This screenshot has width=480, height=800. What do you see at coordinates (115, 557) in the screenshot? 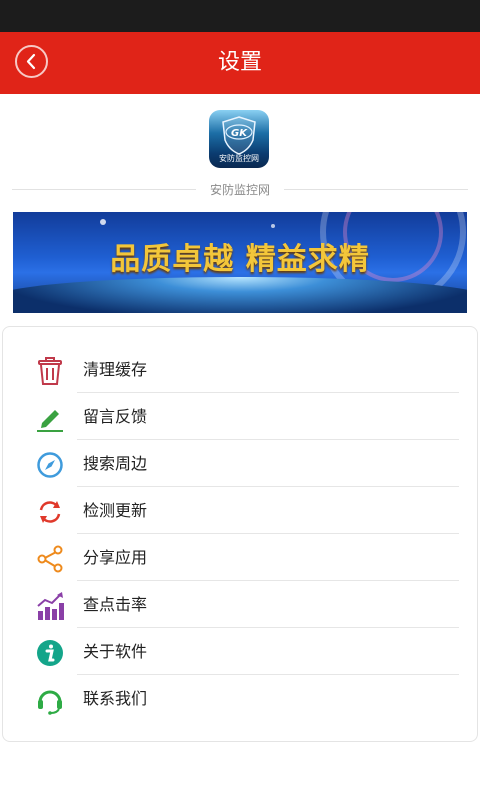
I see `menu-item-label: 分享应用` at bounding box center [115, 557].